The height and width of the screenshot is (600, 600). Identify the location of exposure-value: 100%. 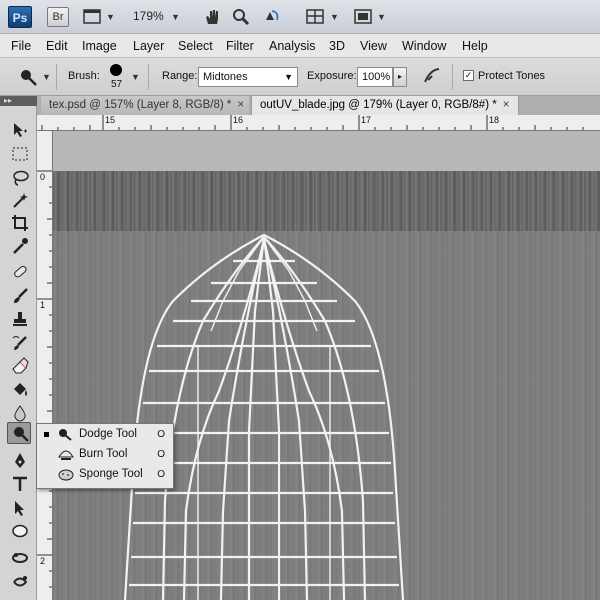
(376, 77).